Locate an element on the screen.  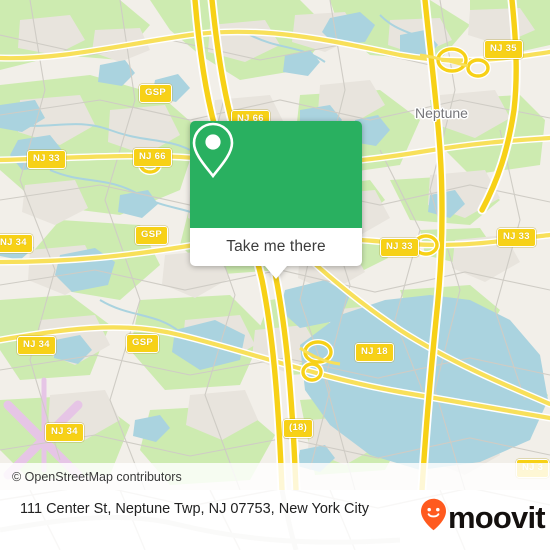
popup-tail-pointer is located at coordinates (276, 272).